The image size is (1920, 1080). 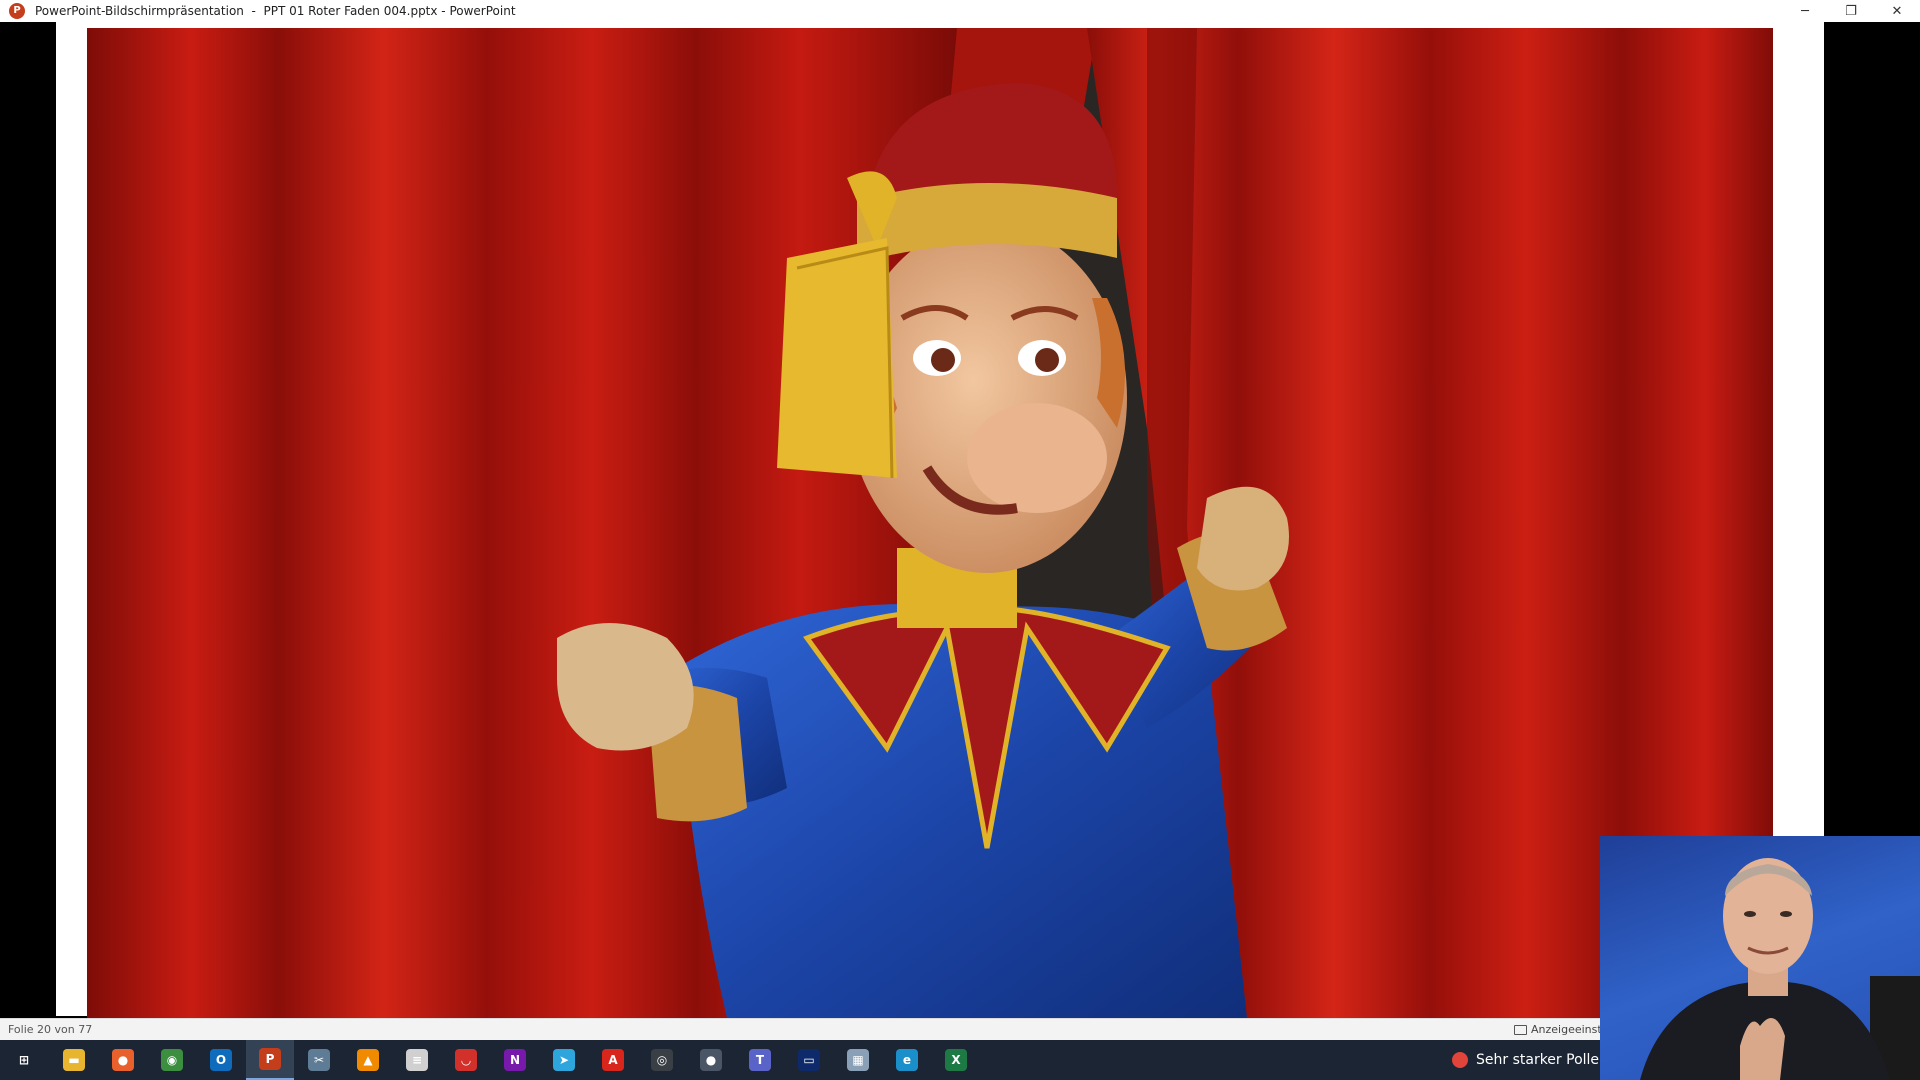 I want to click on taskbar-item-telegram: ➤, so click(x=564, y=1060).